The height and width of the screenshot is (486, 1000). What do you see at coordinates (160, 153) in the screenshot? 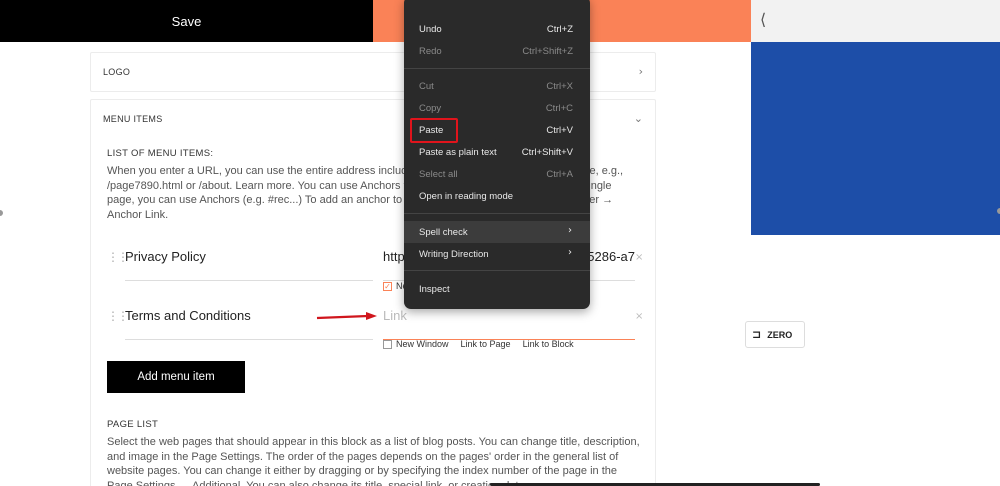
I see `list-of-menu-items-label: LIST OF MENU ITEMS:` at bounding box center [160, 153].